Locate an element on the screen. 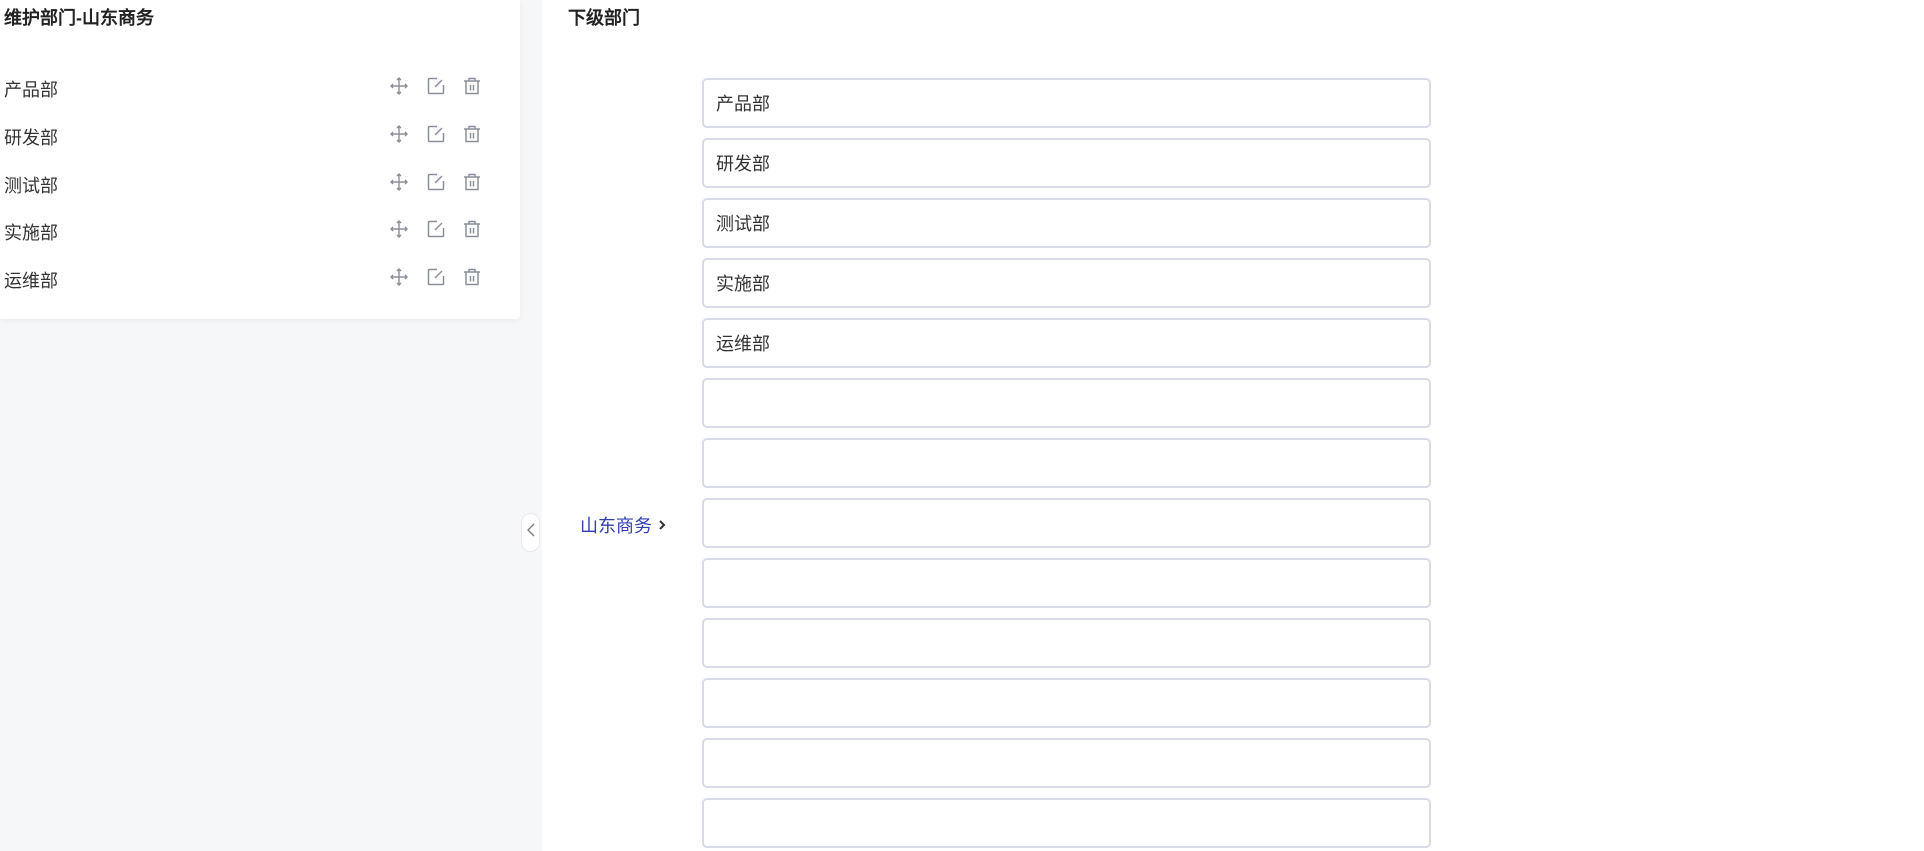 This screenshot has width=1924, height=851. sub-department-title: 下级部门 is located at coordinates (604, 18).